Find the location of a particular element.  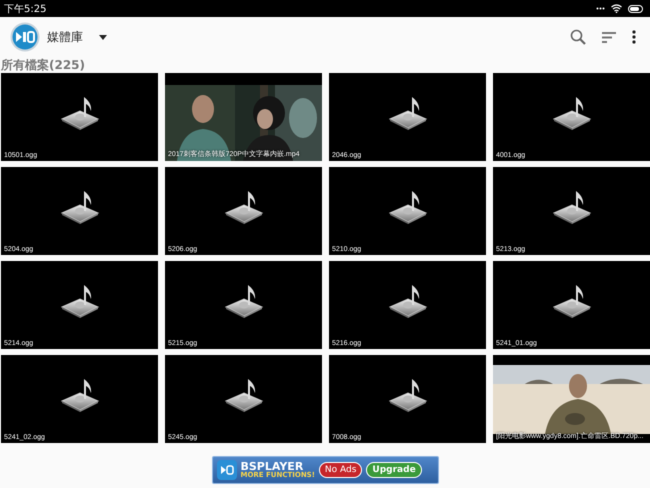

battery-icon is located at coordinates (636, 8).